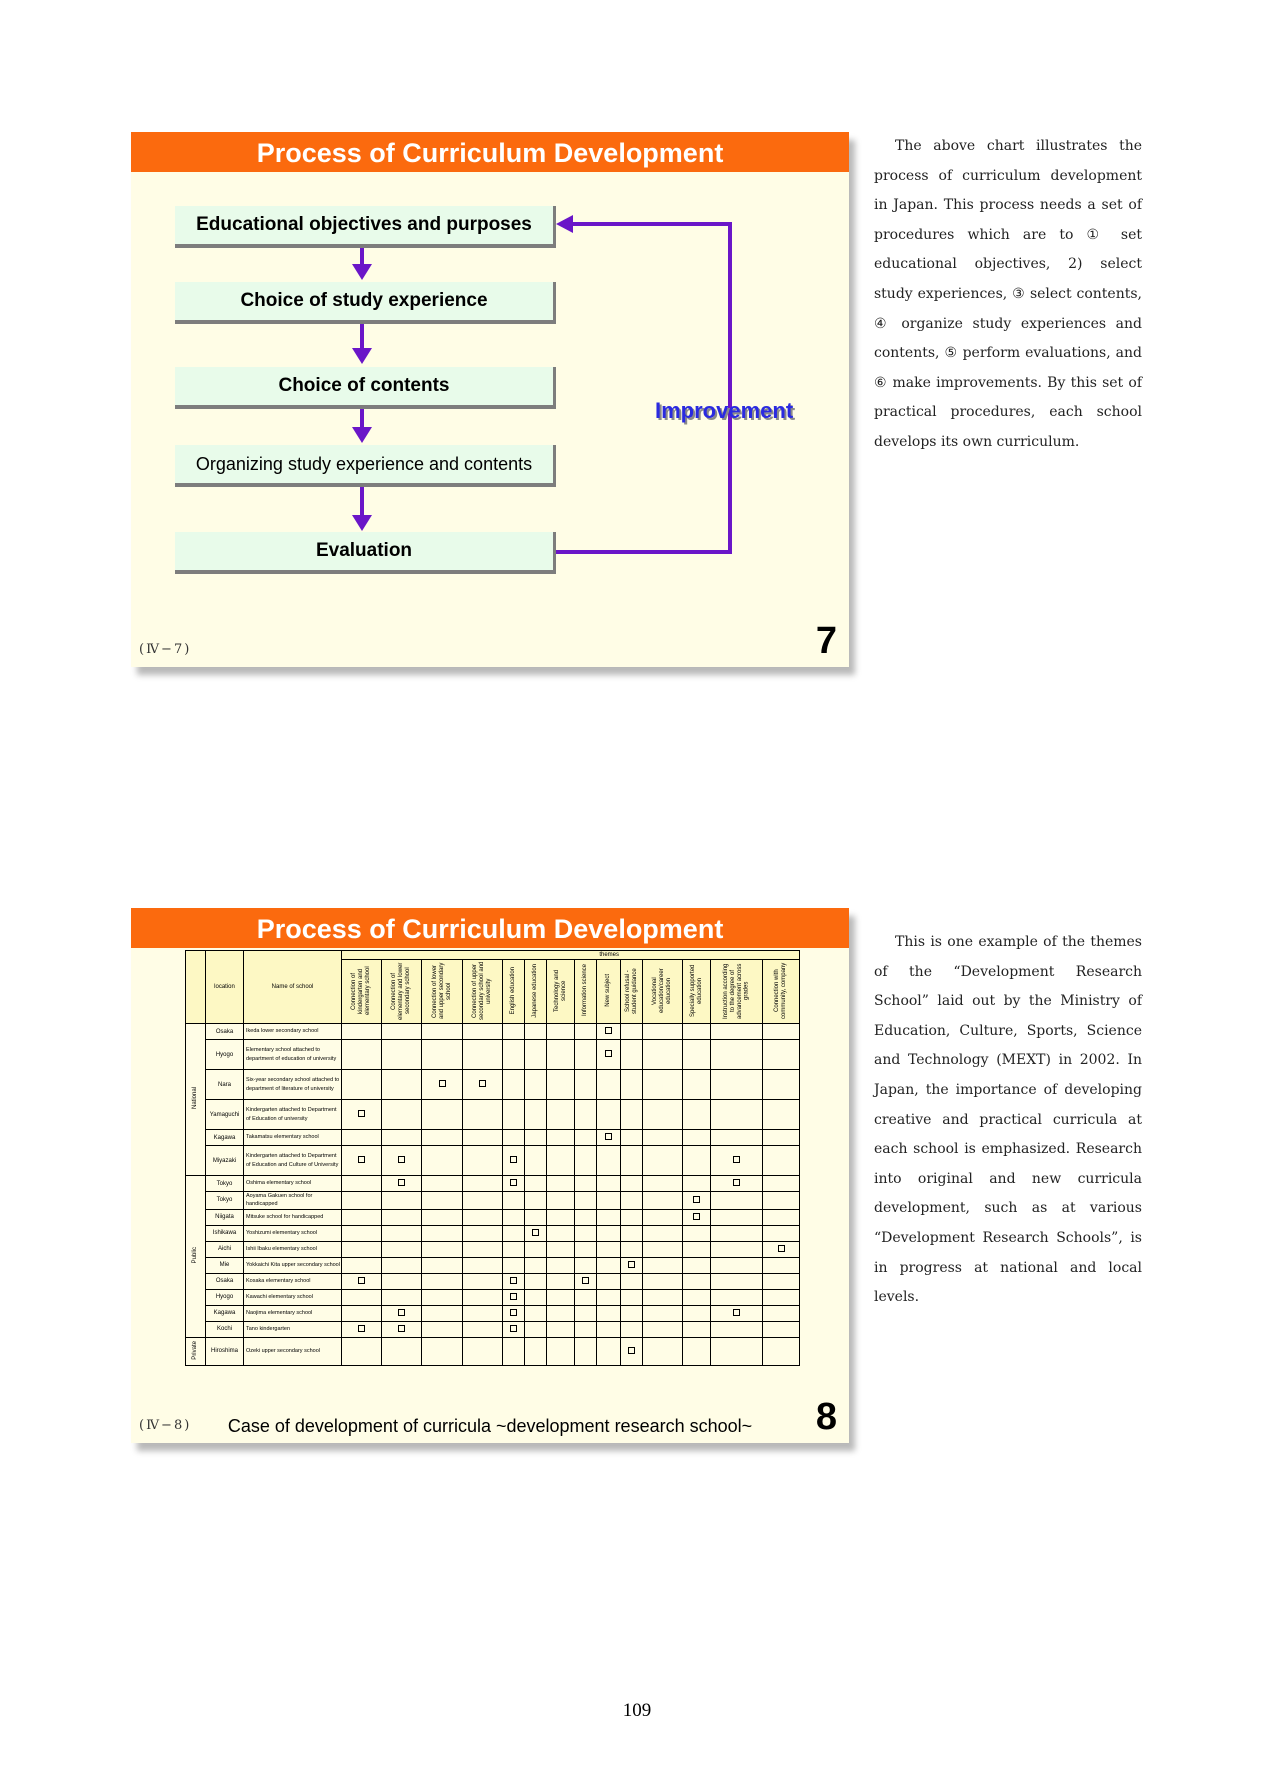  I want to click on category-header, so click(195, 987).